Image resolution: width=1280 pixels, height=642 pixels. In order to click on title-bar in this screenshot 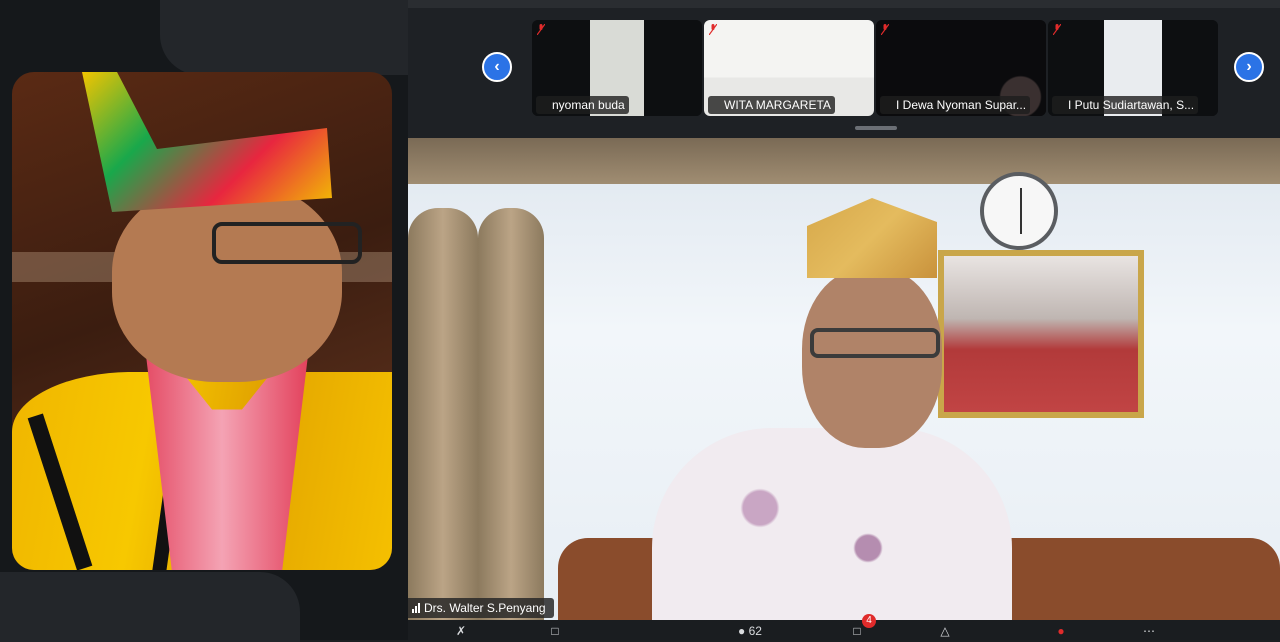, I will do `click(844, 4)`.